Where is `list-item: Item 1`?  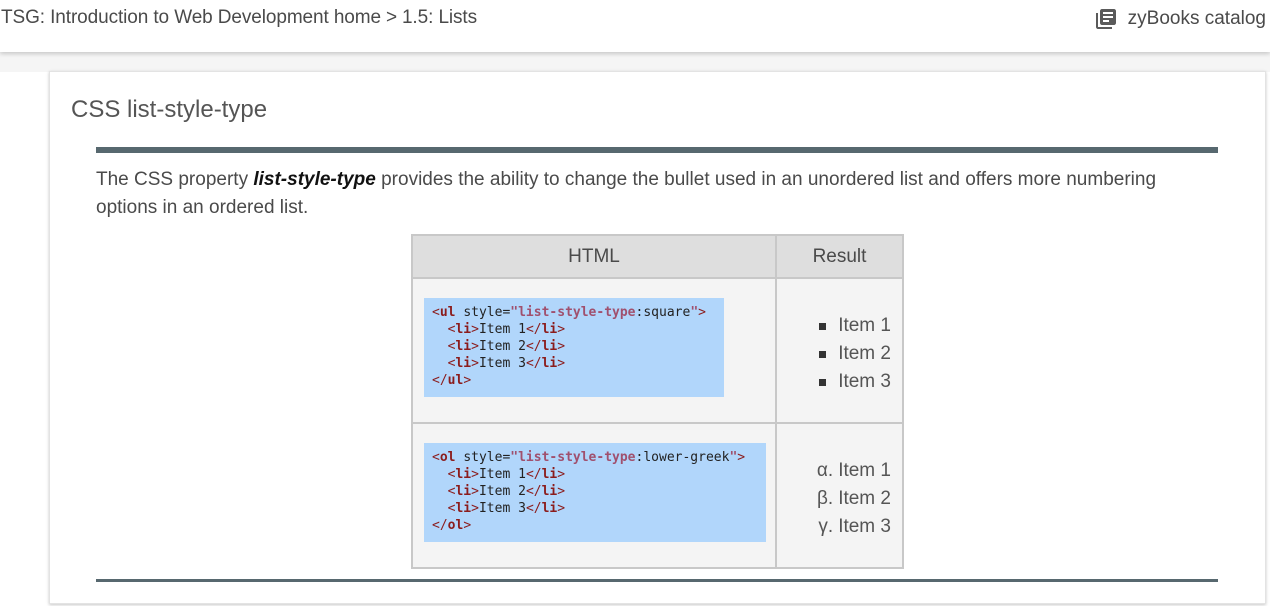
list-item: Item 1 is located at coordinates (839, 326).